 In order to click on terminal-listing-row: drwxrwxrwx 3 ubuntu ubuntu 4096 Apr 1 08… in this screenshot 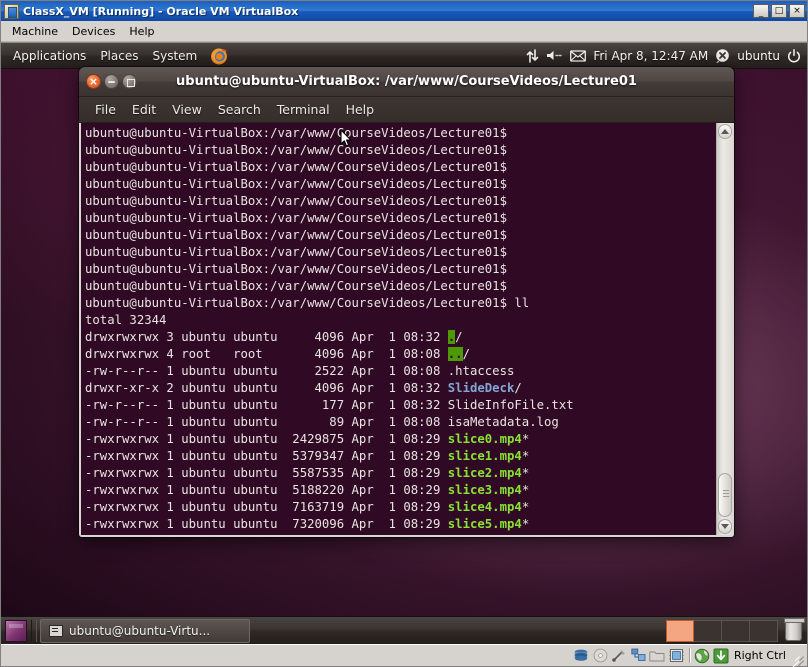, I will do `click(274, 337)`.